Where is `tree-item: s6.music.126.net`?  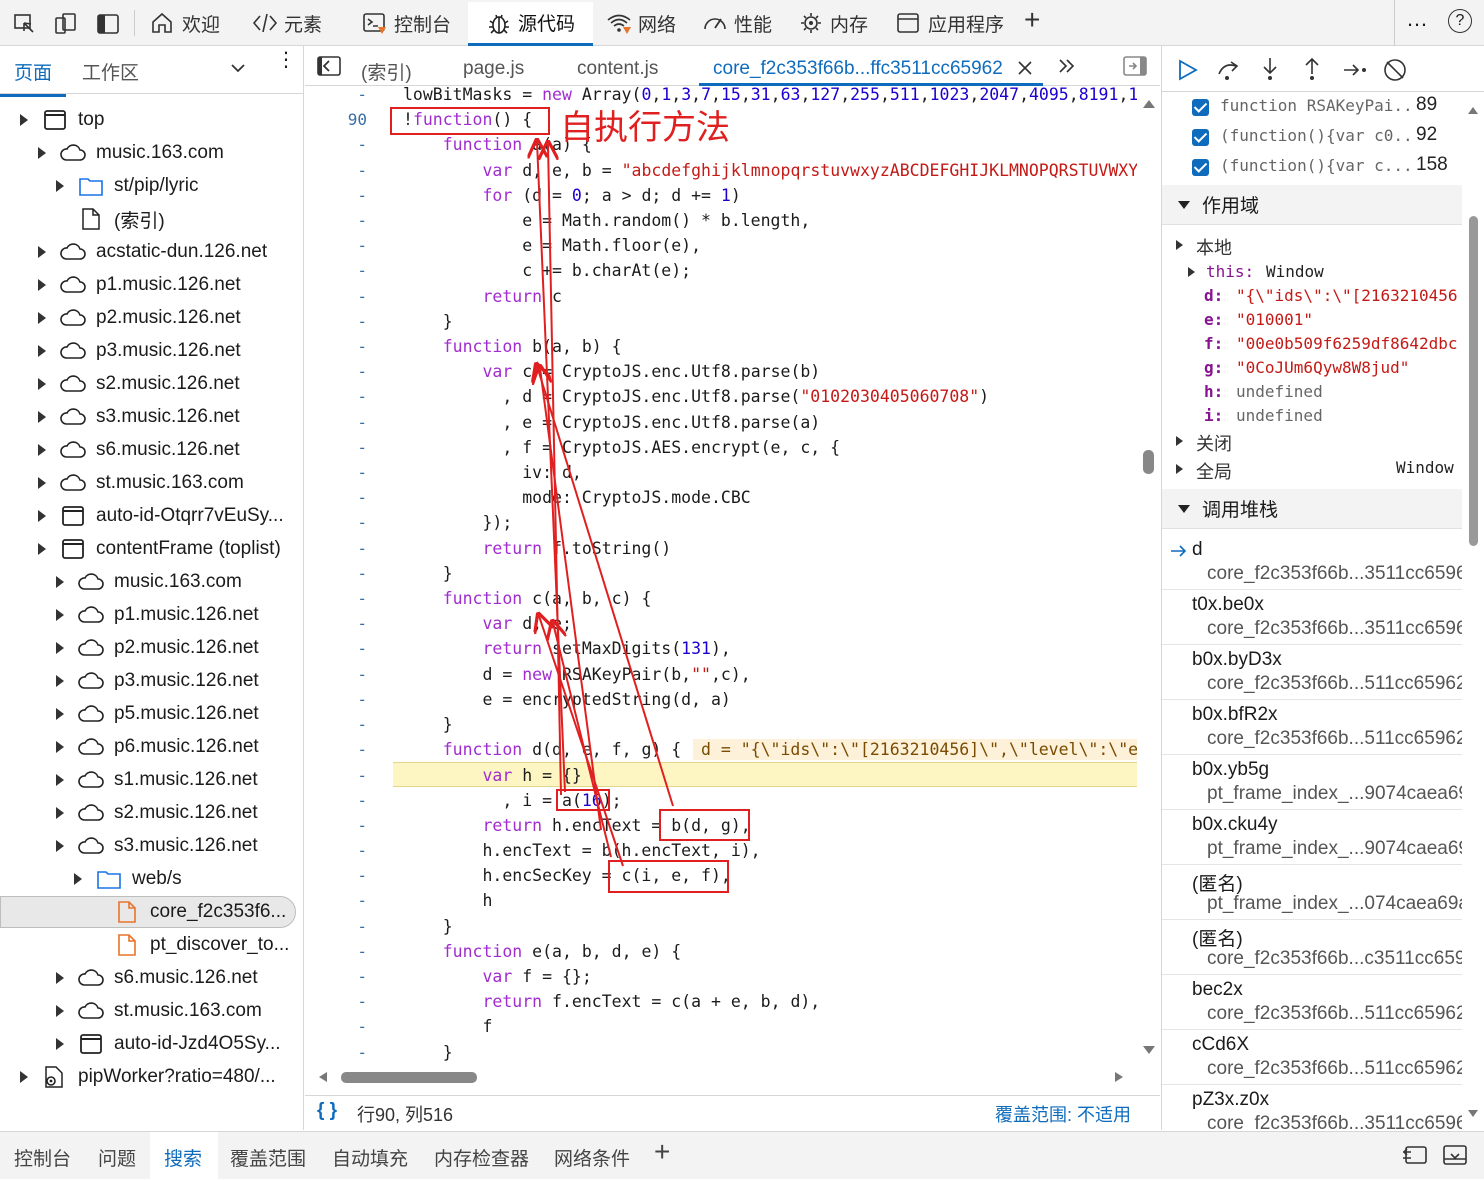
tree-item: s6.music.126.net is located at coordinates (139, 450).